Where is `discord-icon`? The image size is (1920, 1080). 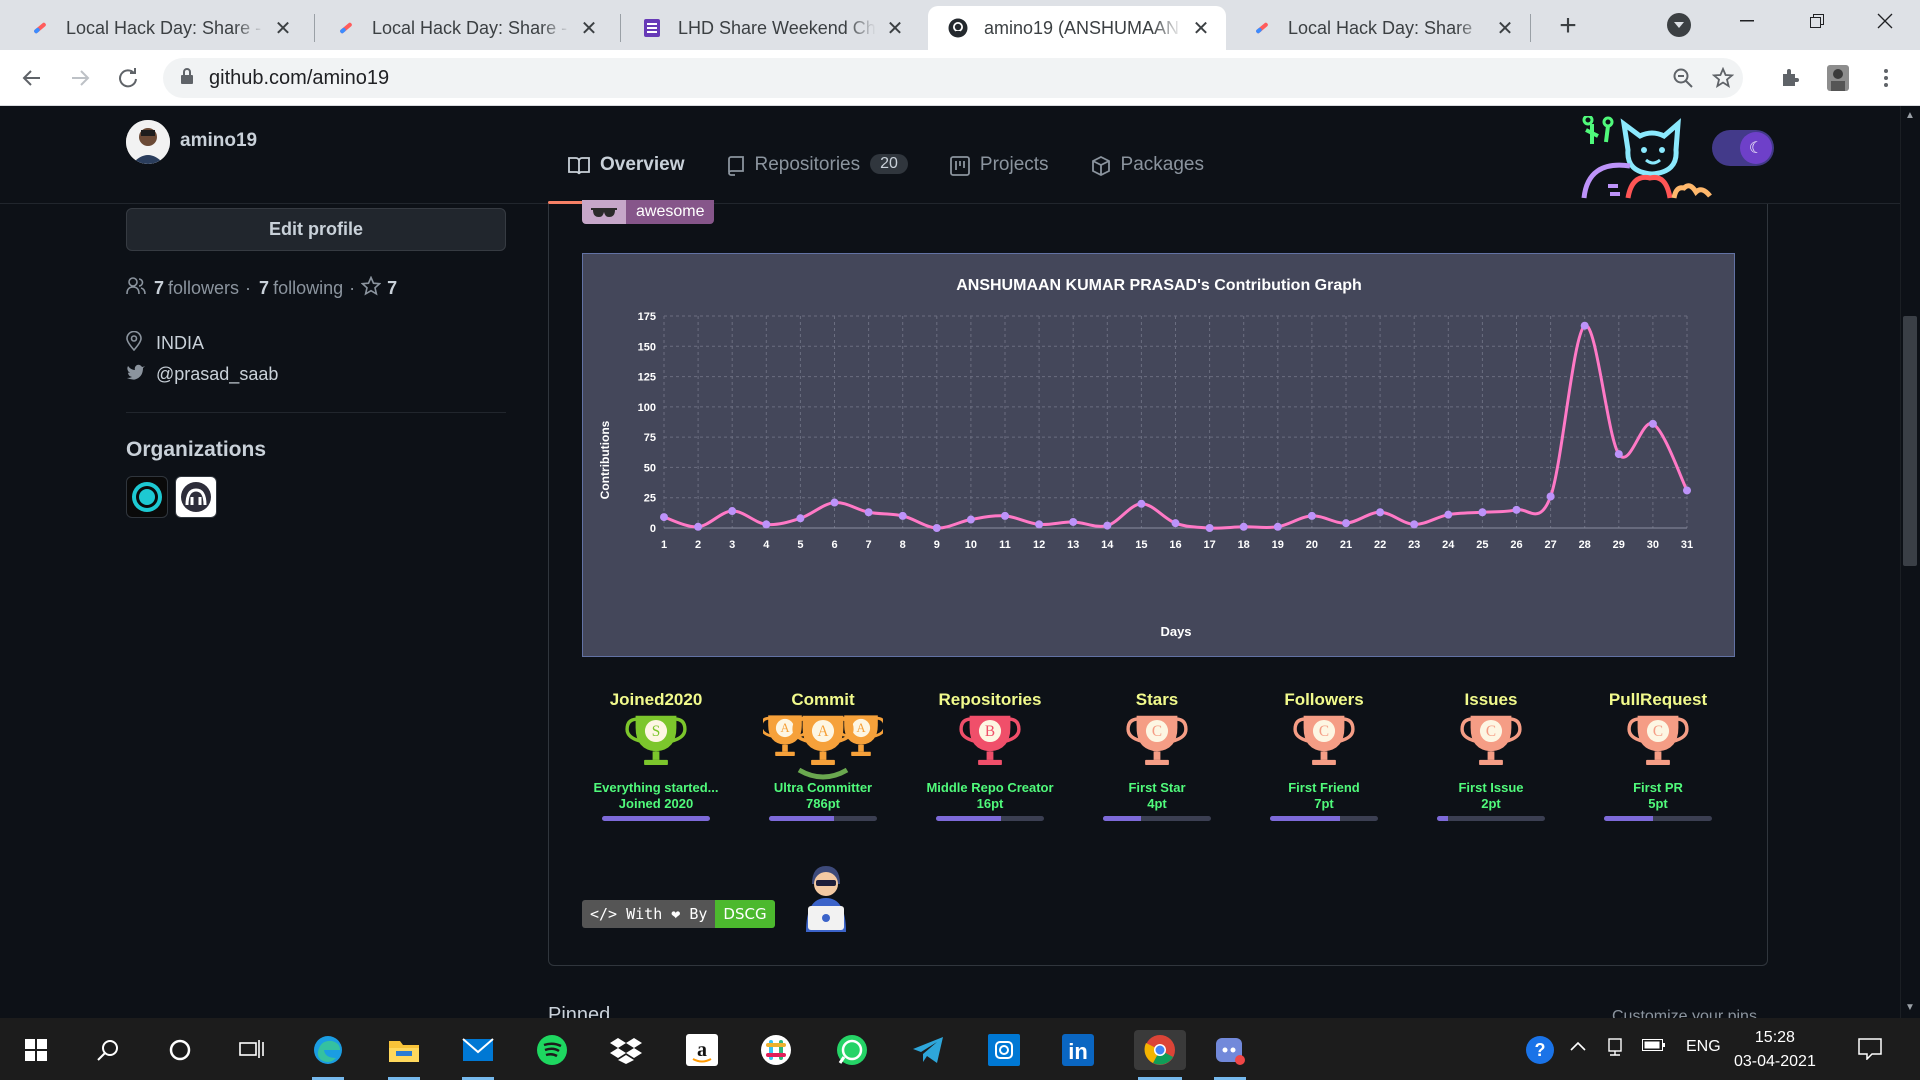
discord-icon is located at coordinates (1230, 1055).